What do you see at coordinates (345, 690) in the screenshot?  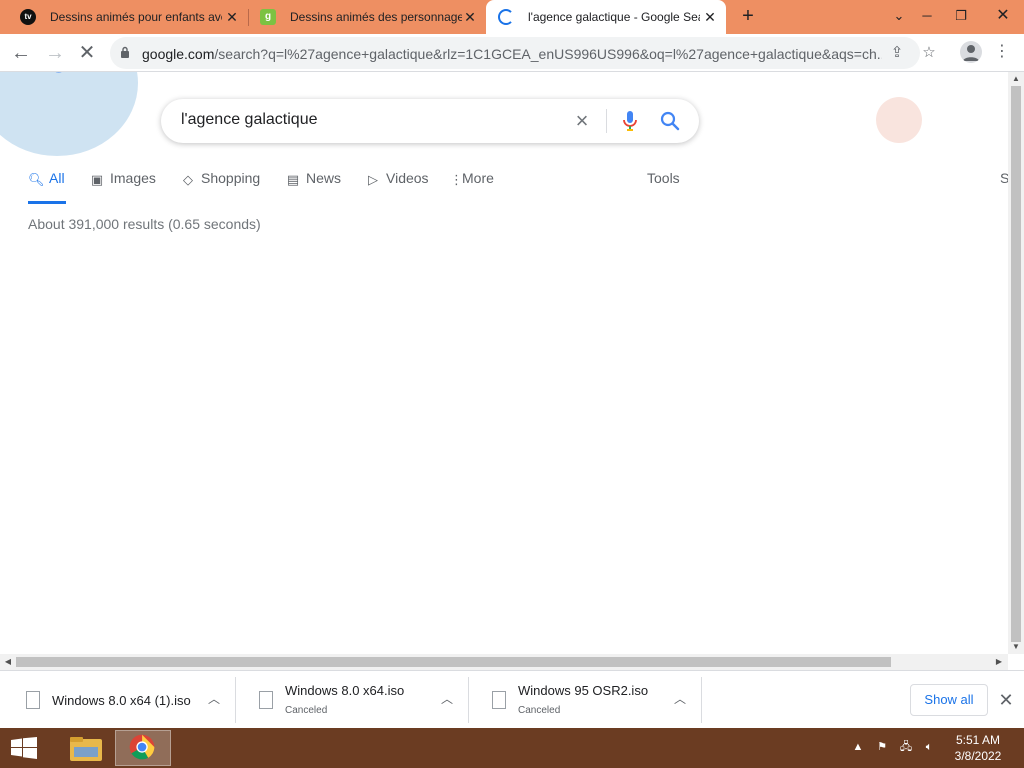 I see `download-name: Windows 8.0 x64.iso` at bounding box center [345, 690].